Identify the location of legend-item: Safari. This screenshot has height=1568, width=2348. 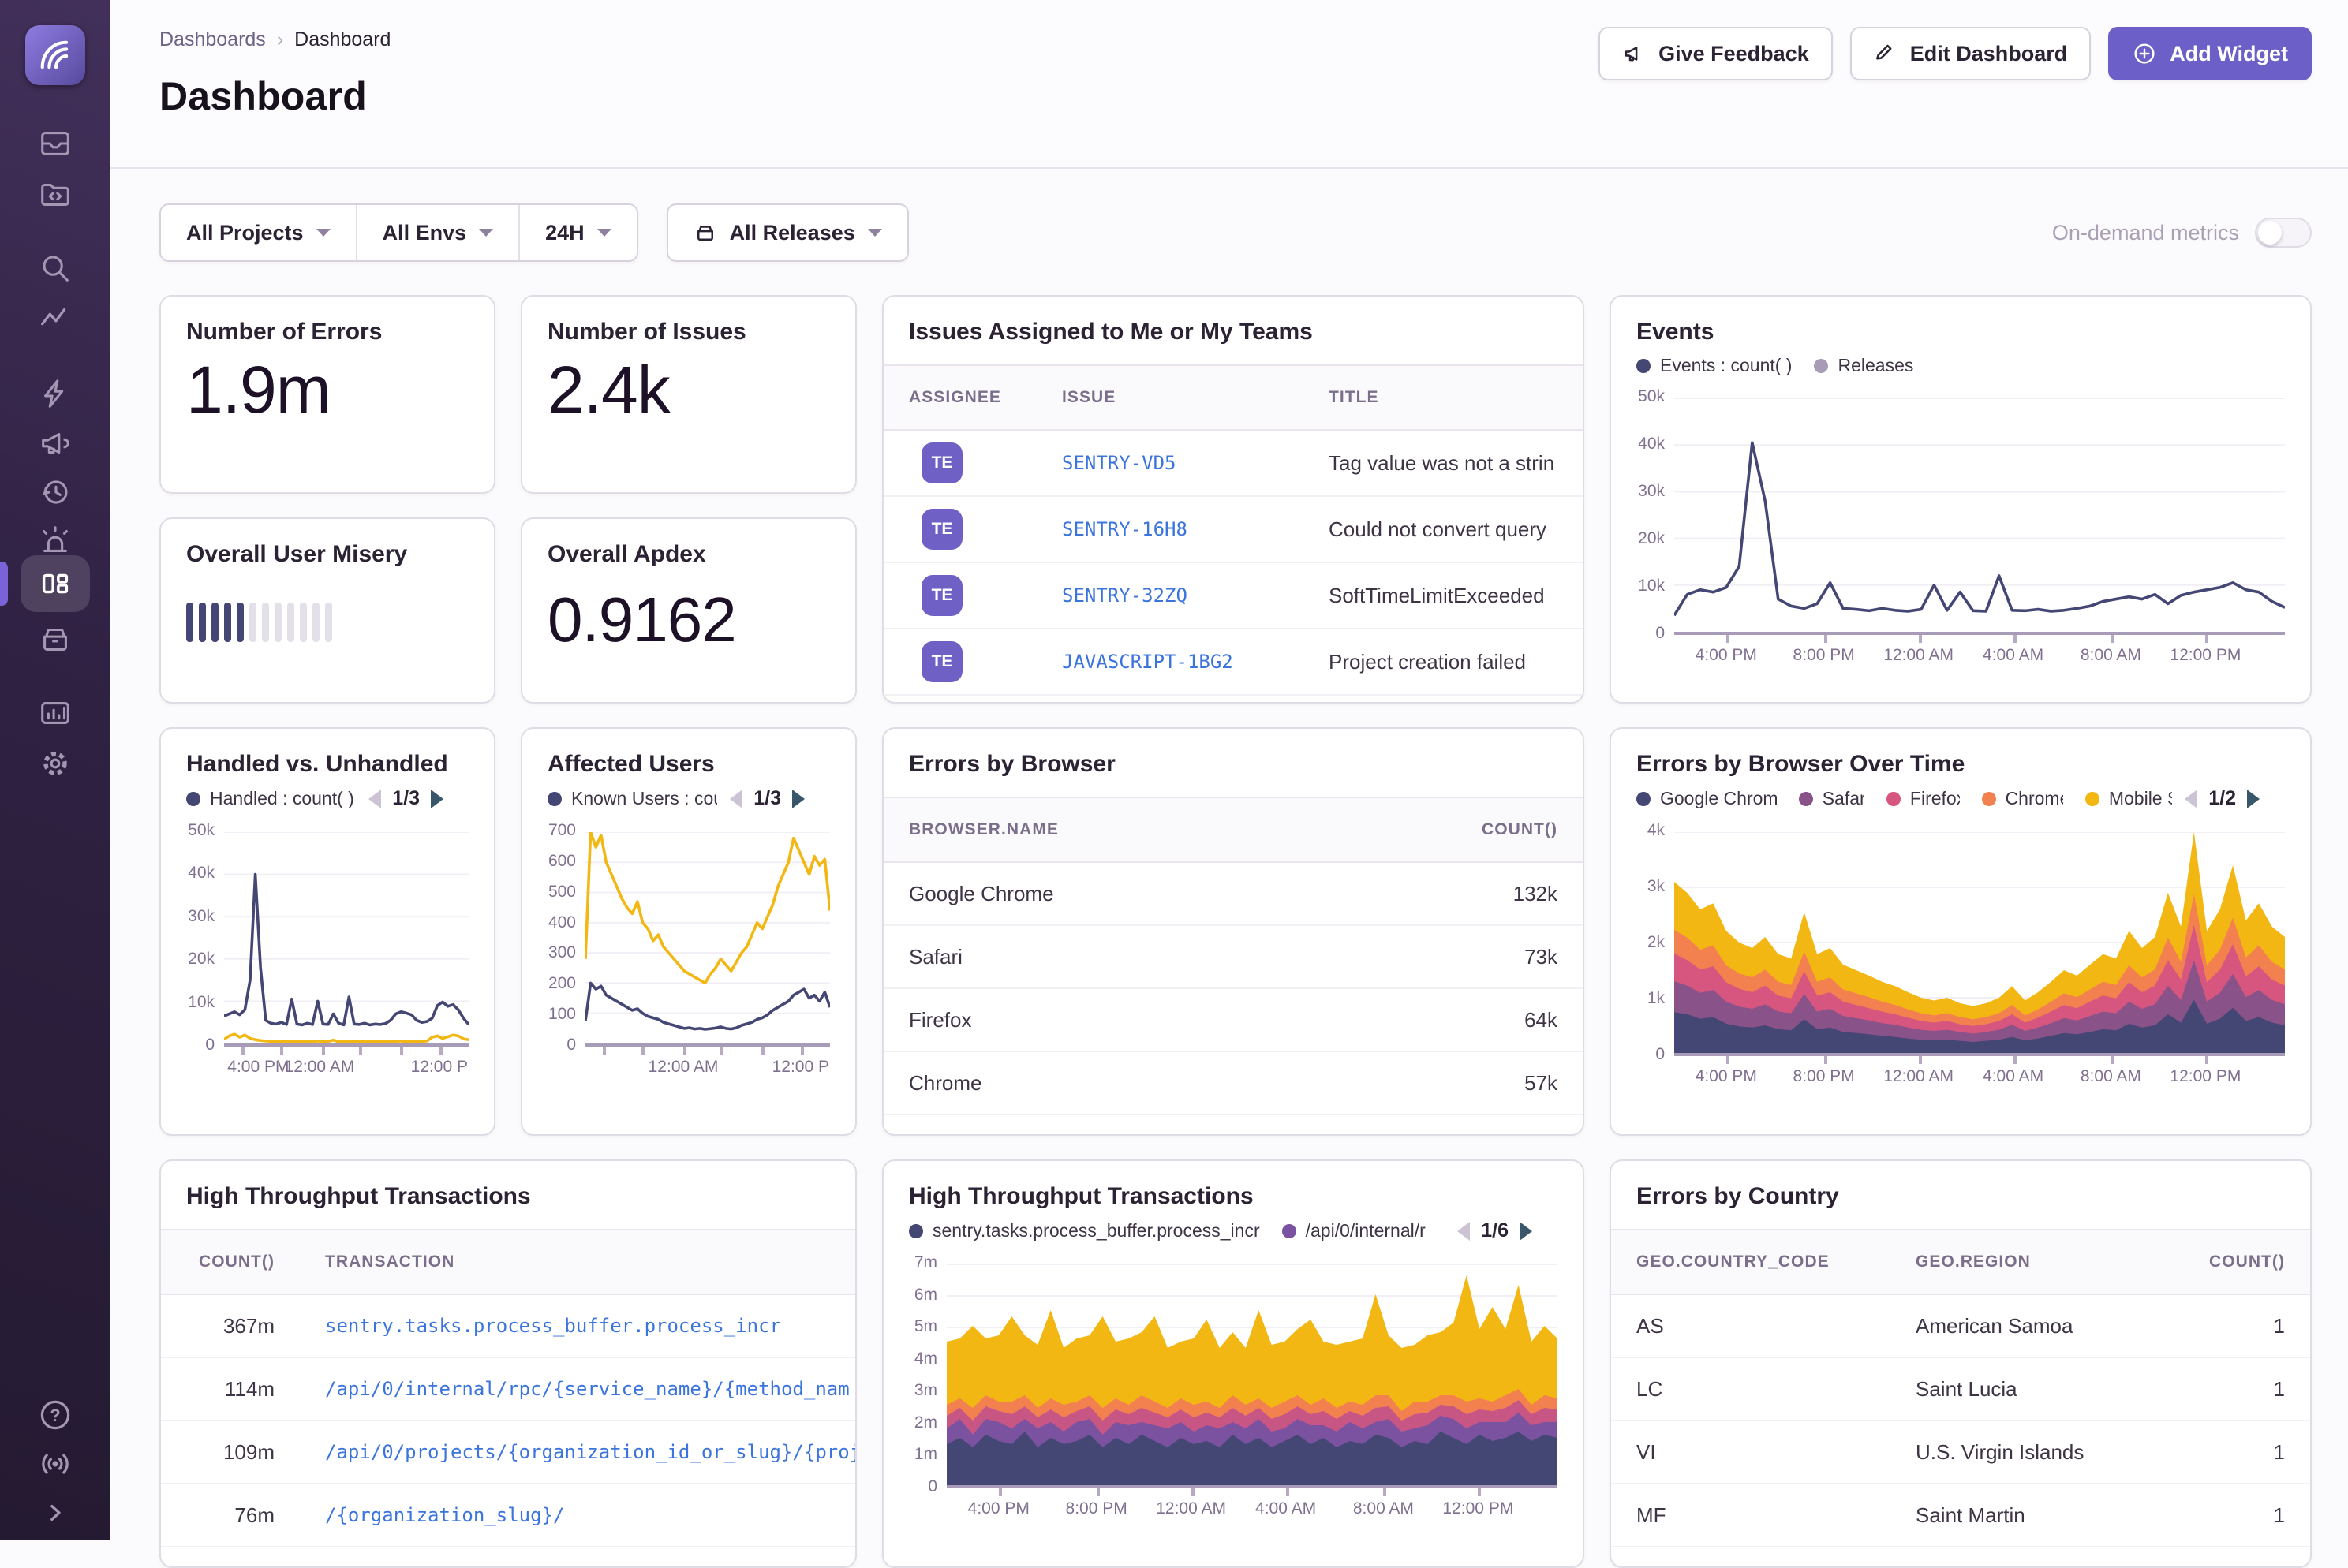
(1831, 798).